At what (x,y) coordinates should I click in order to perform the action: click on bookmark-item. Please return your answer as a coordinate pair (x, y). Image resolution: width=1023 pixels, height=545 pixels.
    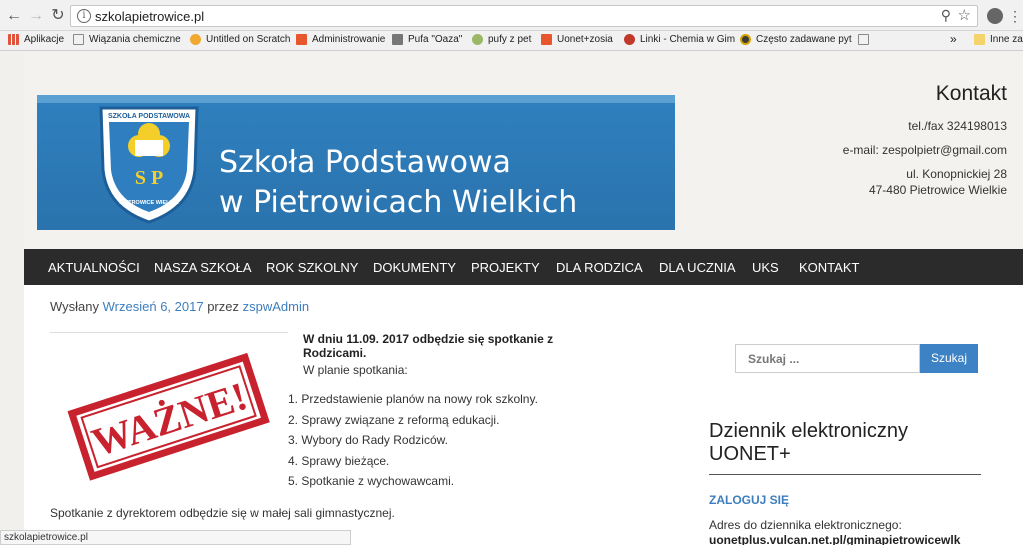
    Looking at the image, I should click on (863, 39).